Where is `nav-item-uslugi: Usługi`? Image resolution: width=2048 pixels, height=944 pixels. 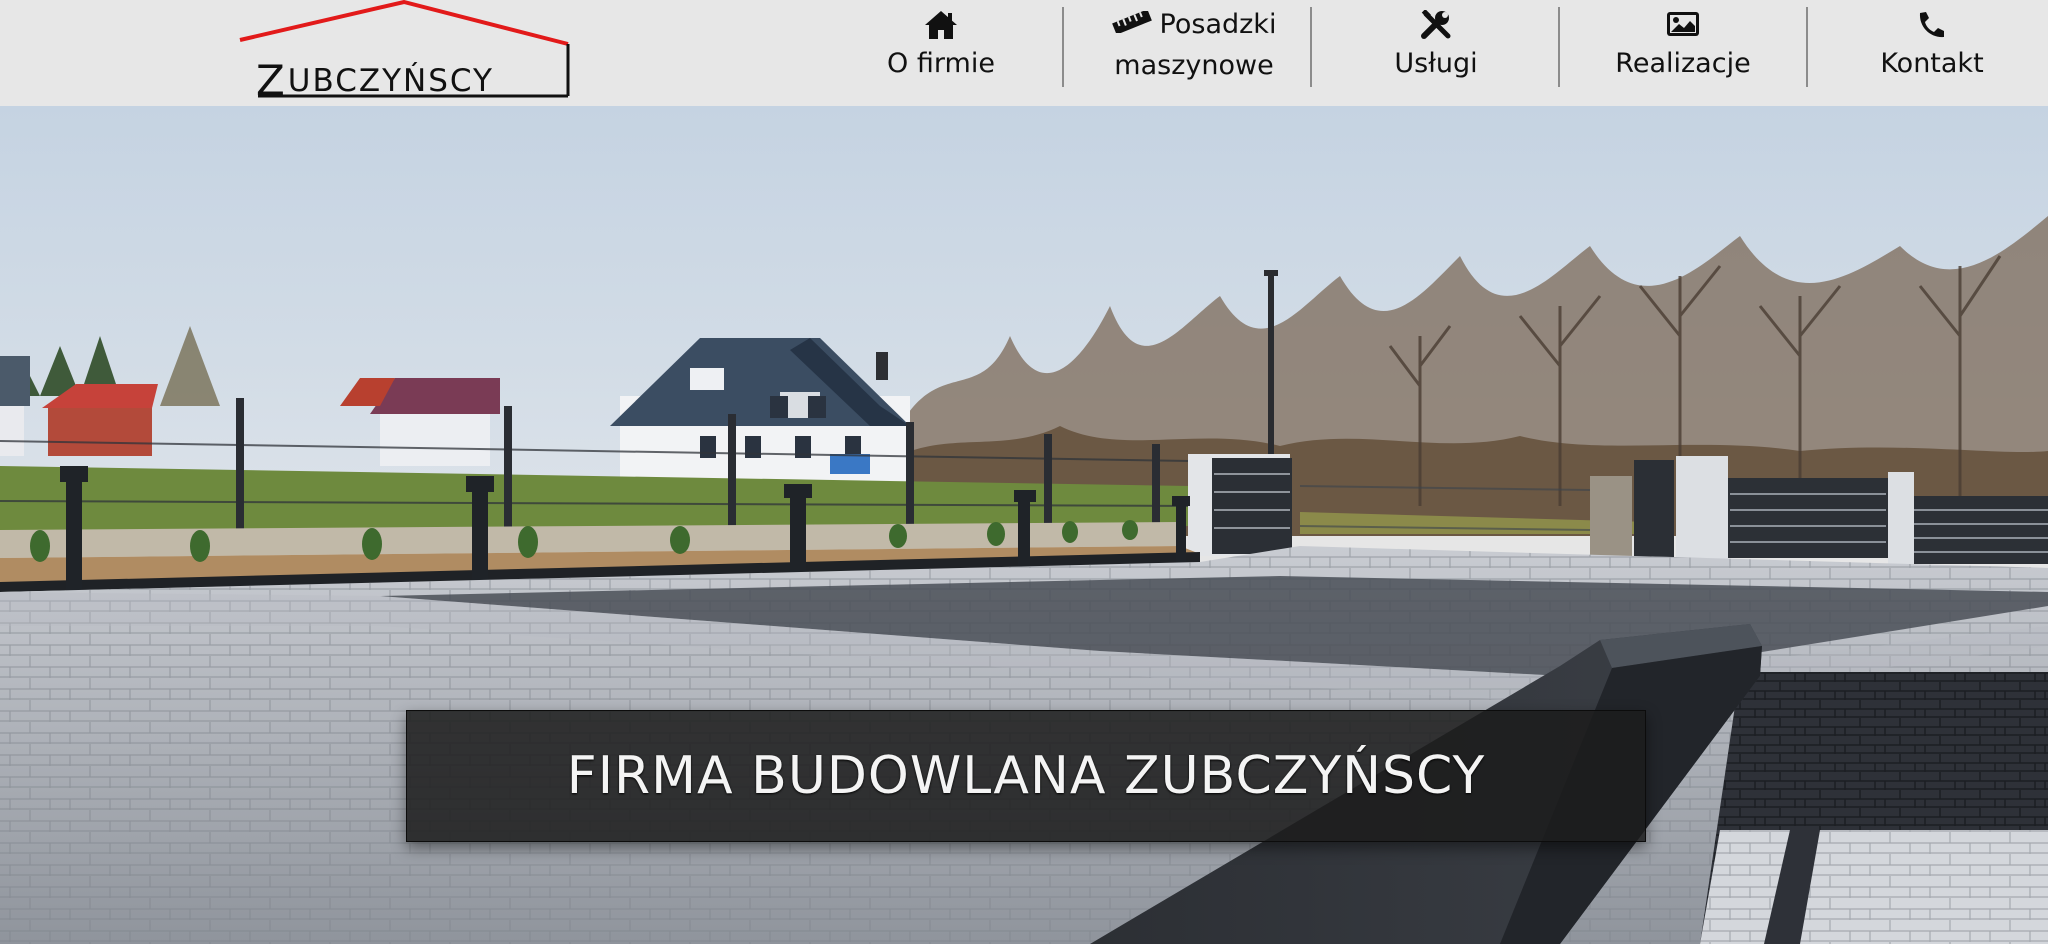 nav-item-uslugi: Usługi is located at coordinates (1436, 49).